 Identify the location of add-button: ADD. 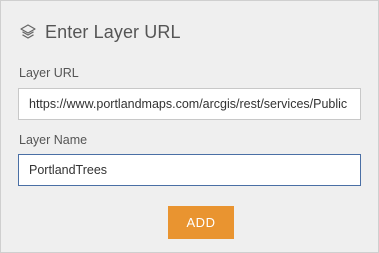
(201, 222).